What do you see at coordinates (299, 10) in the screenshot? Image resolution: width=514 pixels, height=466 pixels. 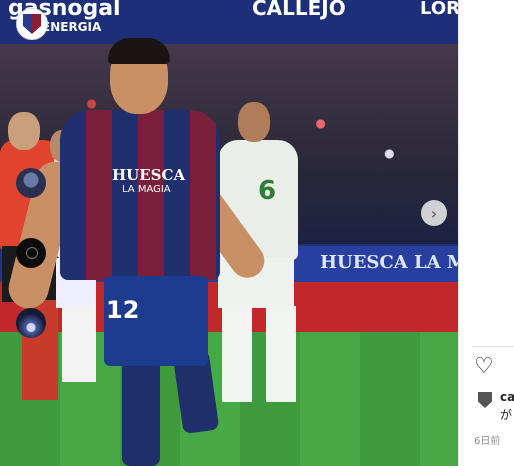 I see `ad-brand-mid: CALLEJO` at bounding box center [299, 10].